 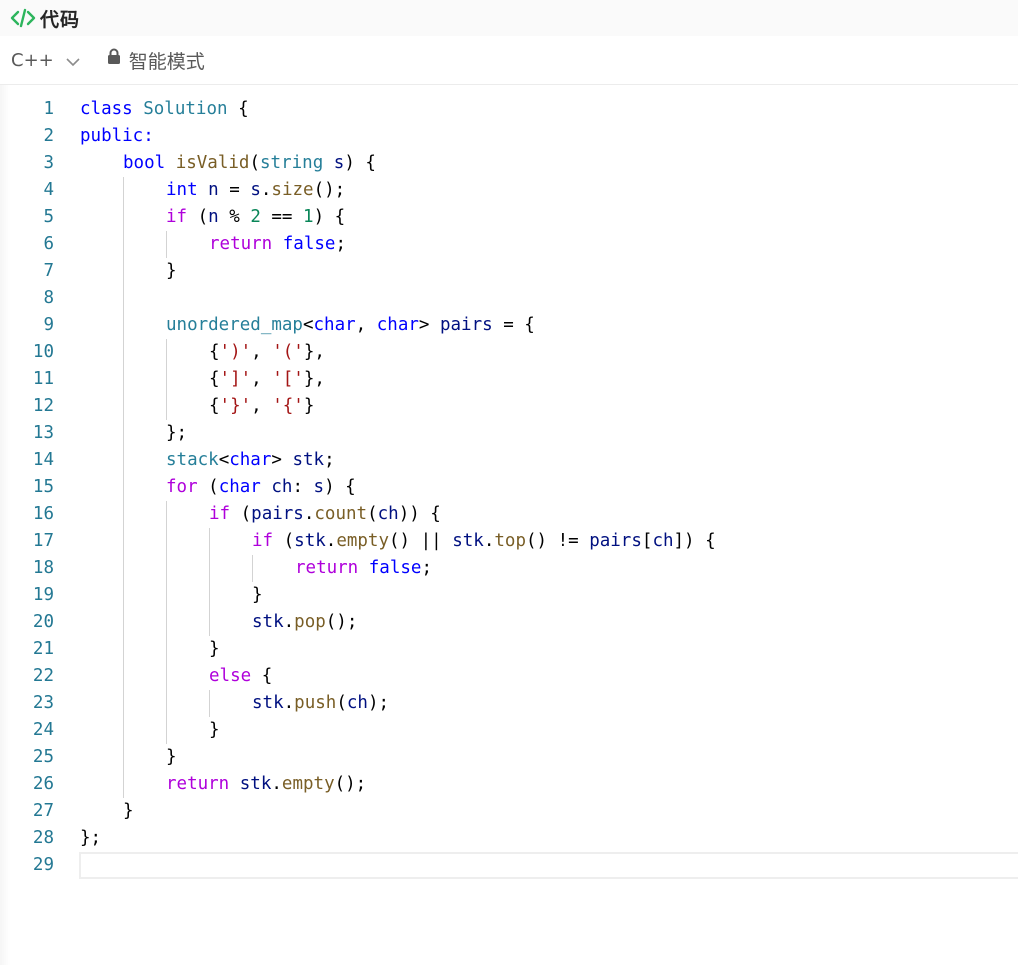 I want to click on code-line: 10 {')', '('},, so click(x=509, y=352).